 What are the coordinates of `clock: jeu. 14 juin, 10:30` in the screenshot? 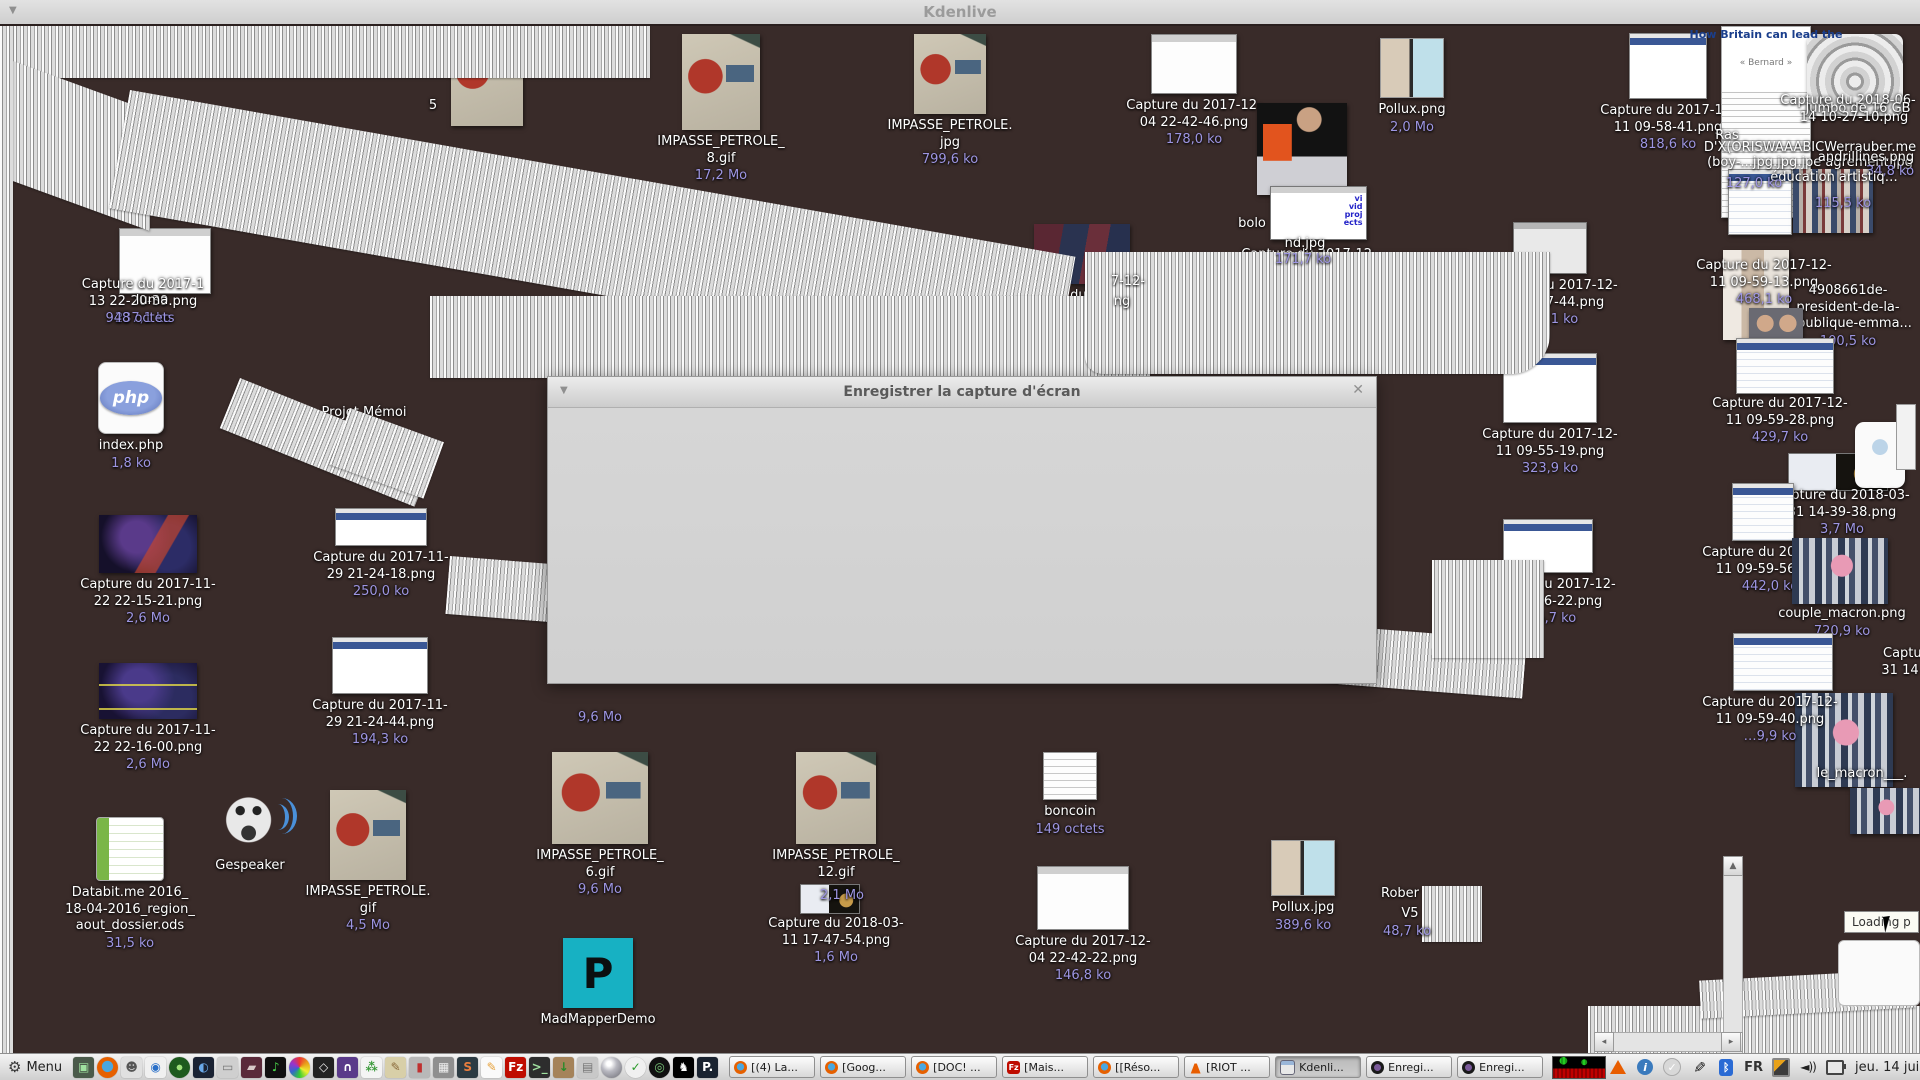 It's located at (1887, 1067).